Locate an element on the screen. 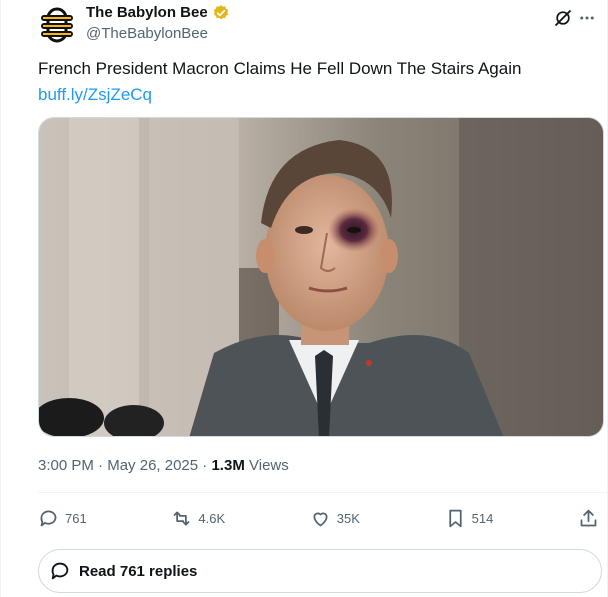  views-label: Views is located at coordinates (269, 465).